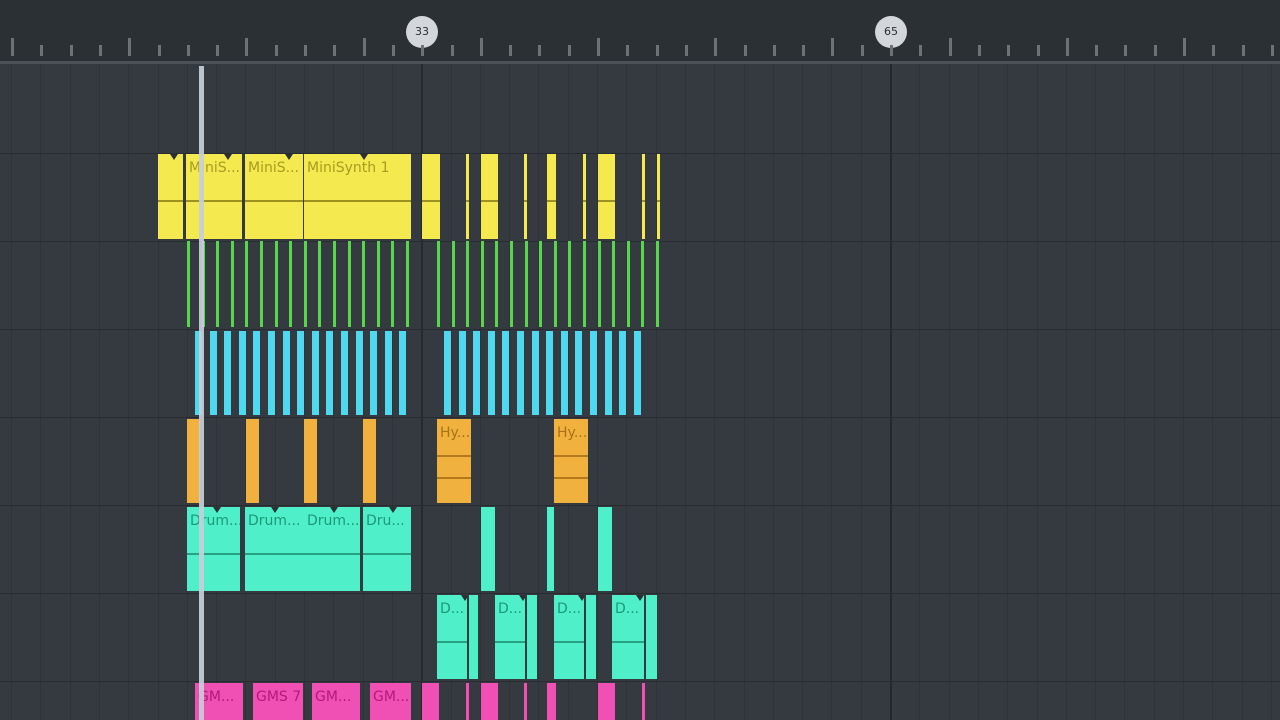 The height and width of the screenshot is (720, 1280). What do you see at coordinates (640, 31) in the screenshot?
I see `timeline-ruler: 33 65` at bounding box center [640, 31].